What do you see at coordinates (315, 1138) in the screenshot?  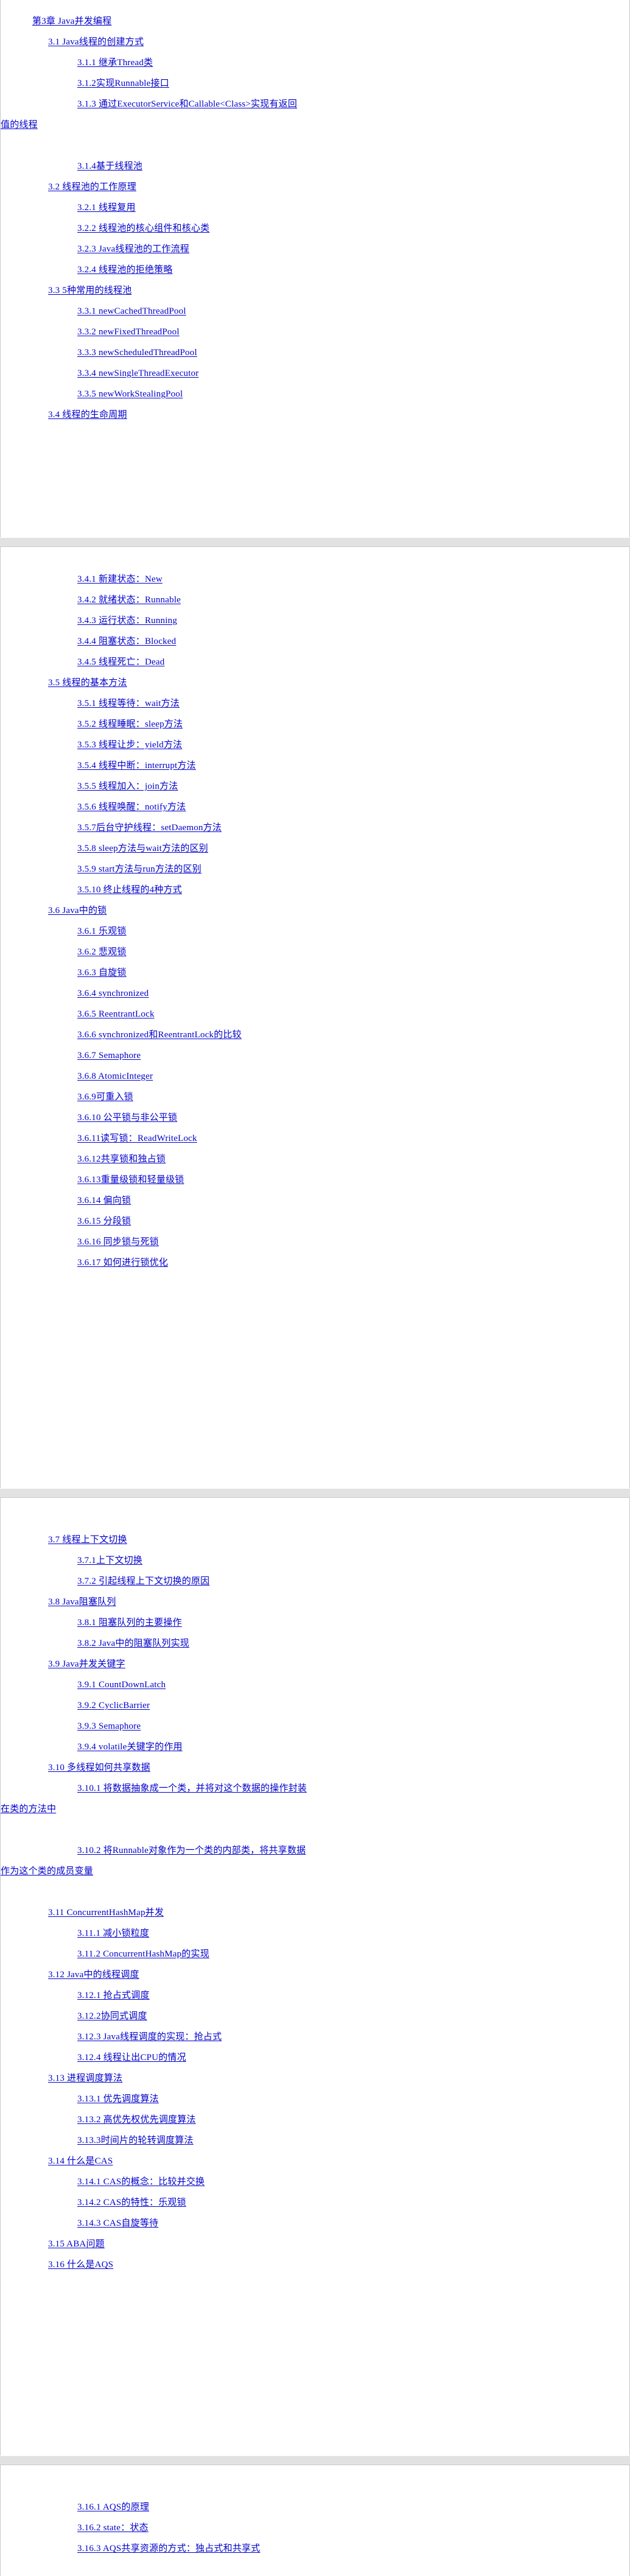 I see `toc-entry-level-3: 3.6.11读写锁：ReadWriteLock` at bounding box center [315, 1138].